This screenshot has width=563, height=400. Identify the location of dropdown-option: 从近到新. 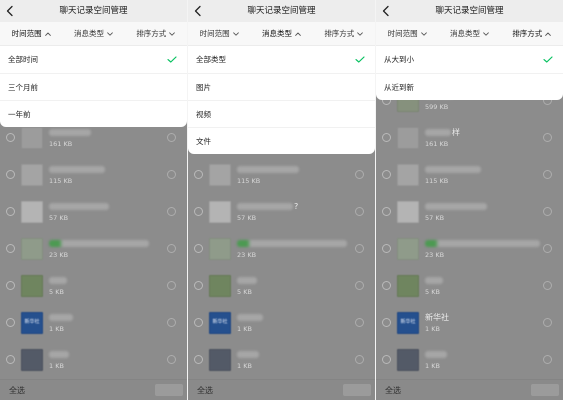
(469, 86).